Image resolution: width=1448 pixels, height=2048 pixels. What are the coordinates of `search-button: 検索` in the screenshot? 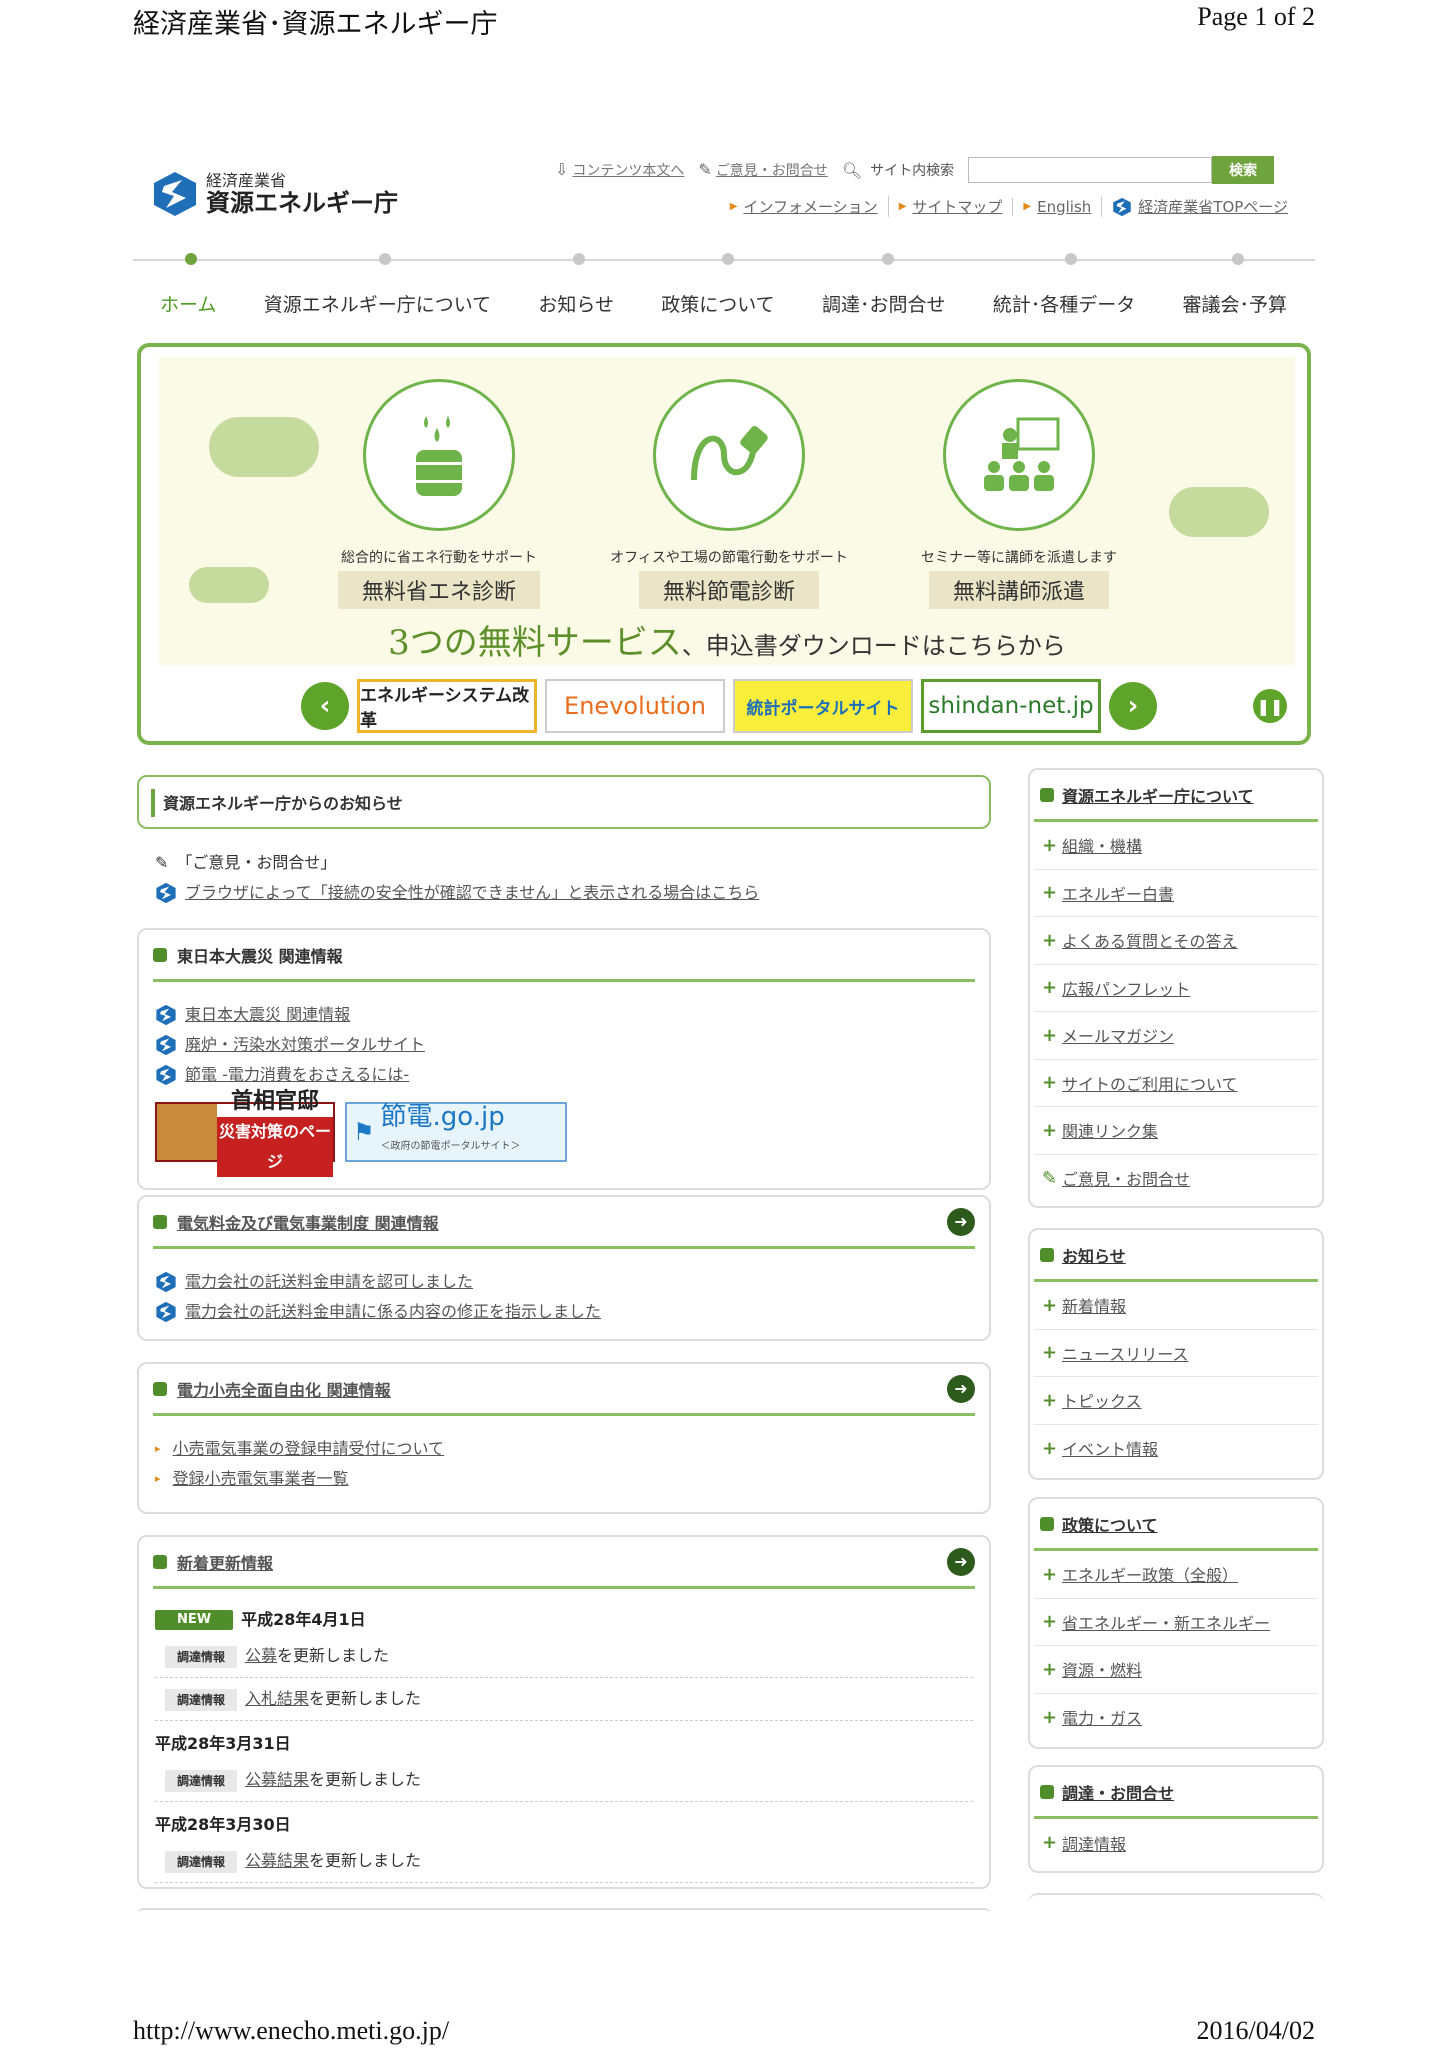 It's located at (1243, 170).